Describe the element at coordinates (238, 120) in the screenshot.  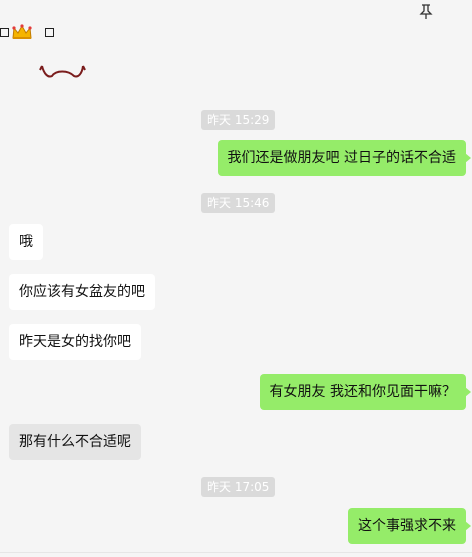
I see `timestamp: 昨天 15:29` at that location.